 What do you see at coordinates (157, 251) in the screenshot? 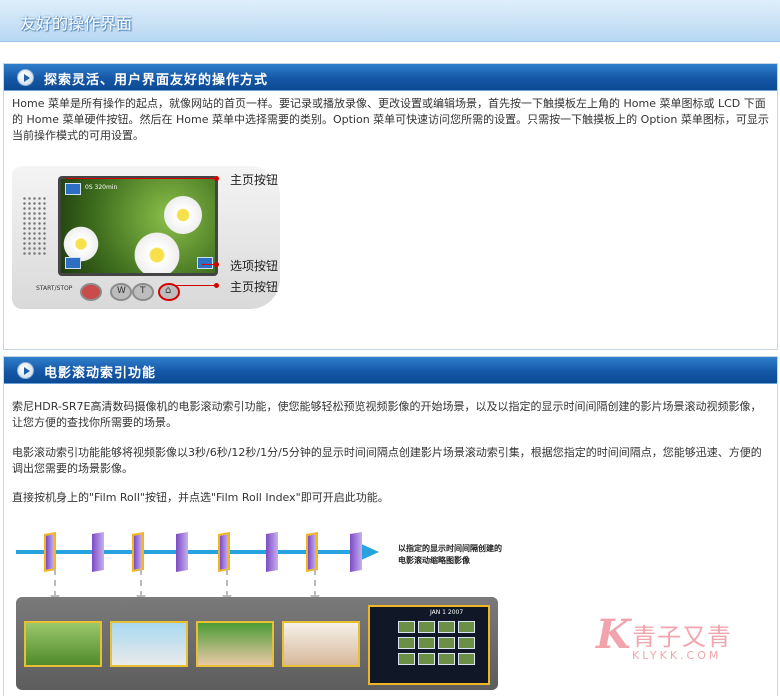
I see `flower-image` at bounding box center [157, 251].